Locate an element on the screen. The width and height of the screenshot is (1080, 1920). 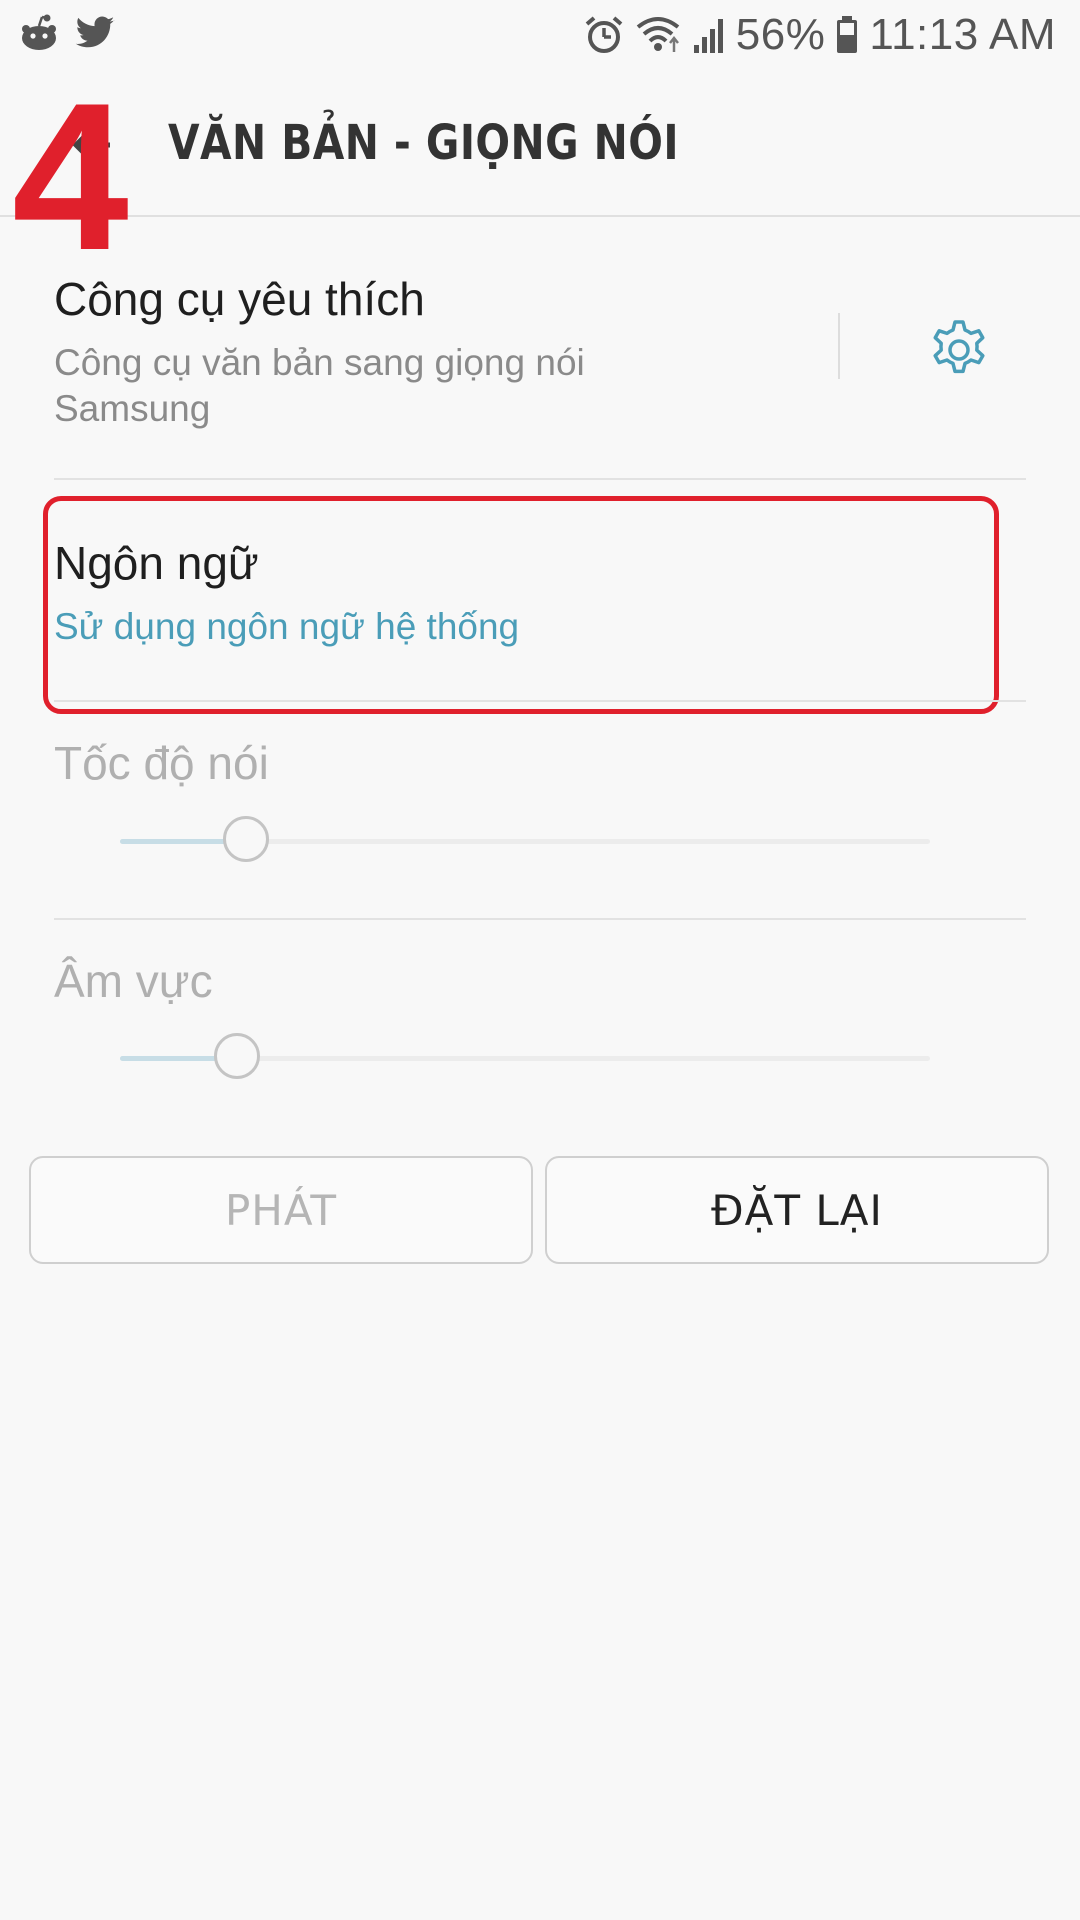
speech-rate-item: Tốc độ nói is located at coordinates (540, 763).